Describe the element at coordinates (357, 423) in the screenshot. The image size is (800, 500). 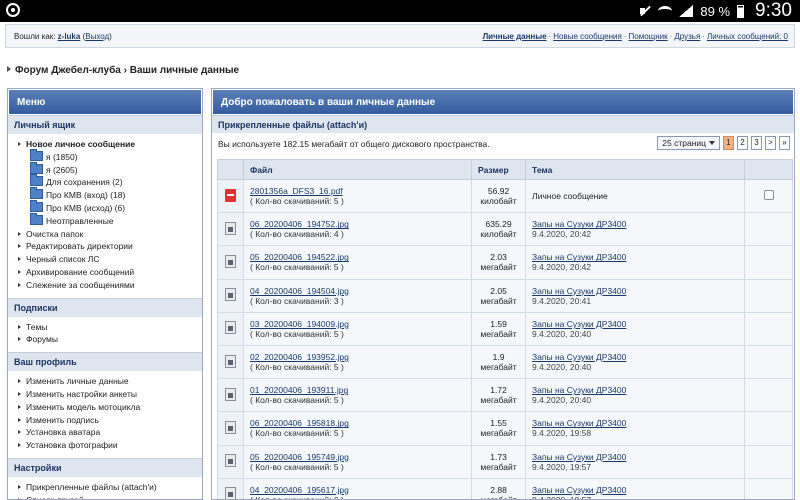
I see `file-link: 06_20200406_195818.jpg` at that location.